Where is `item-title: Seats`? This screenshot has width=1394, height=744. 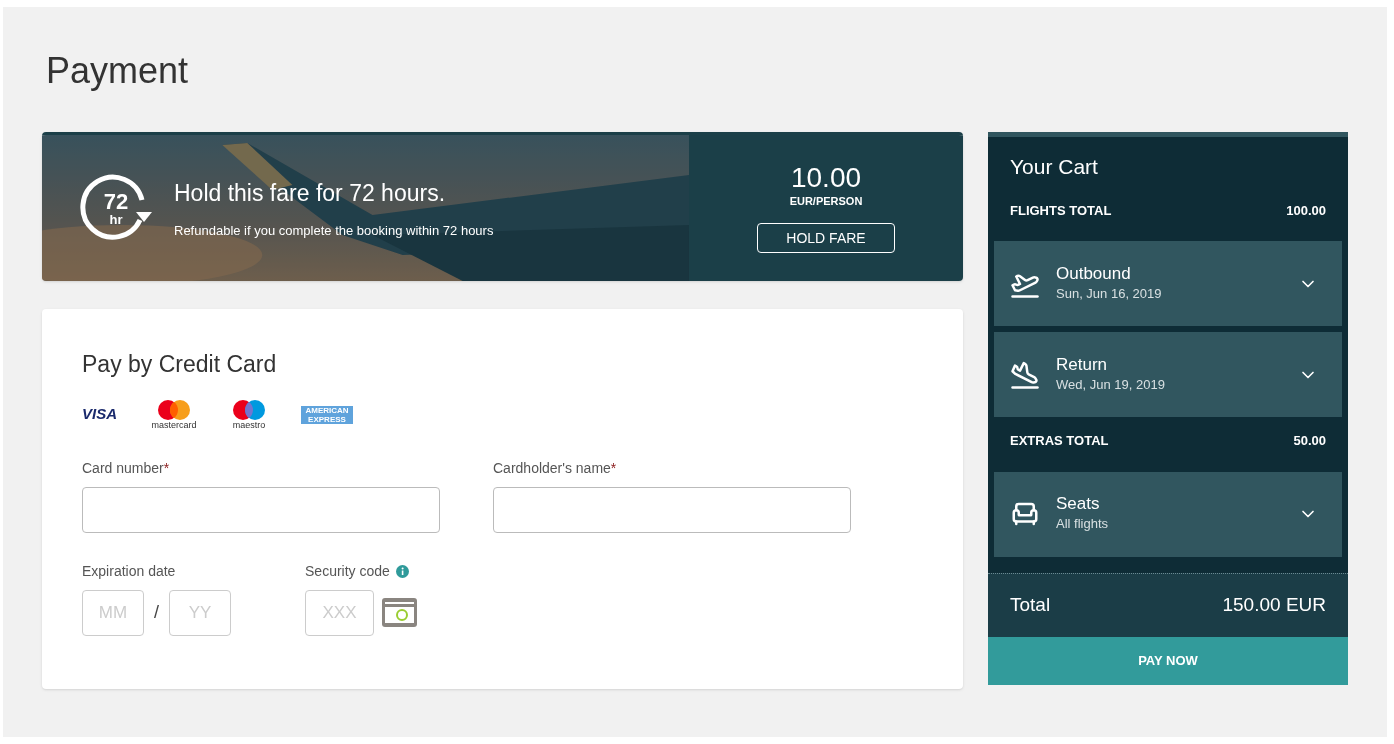 item-title: Seats is located at coordinates (1078, 504).